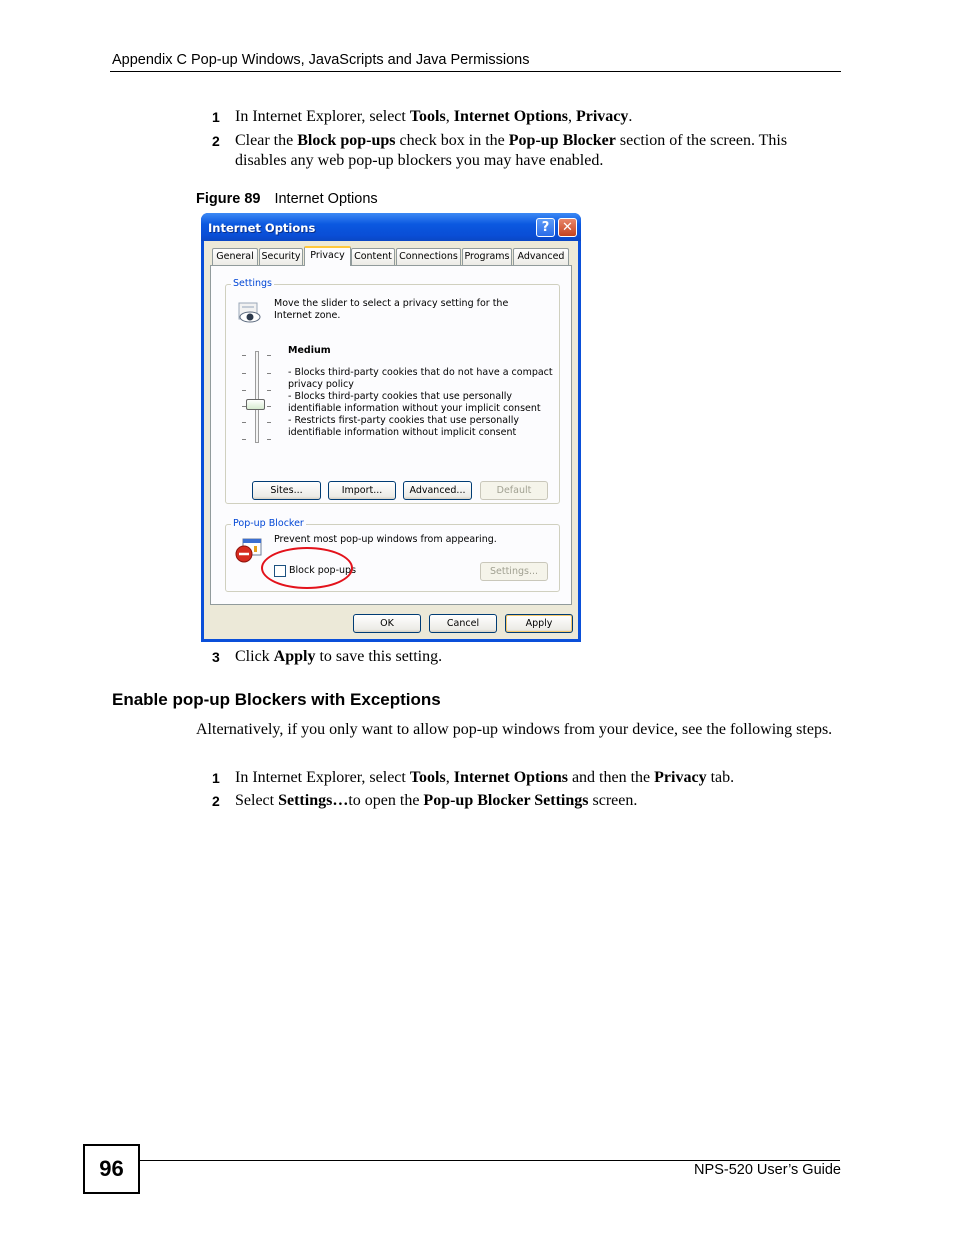 Image resolution: width=954 pixels, height=1235 pixels. Describe the element at coordinates (373, 256) in the screenshot. I see `tab-content: Content` at that location.